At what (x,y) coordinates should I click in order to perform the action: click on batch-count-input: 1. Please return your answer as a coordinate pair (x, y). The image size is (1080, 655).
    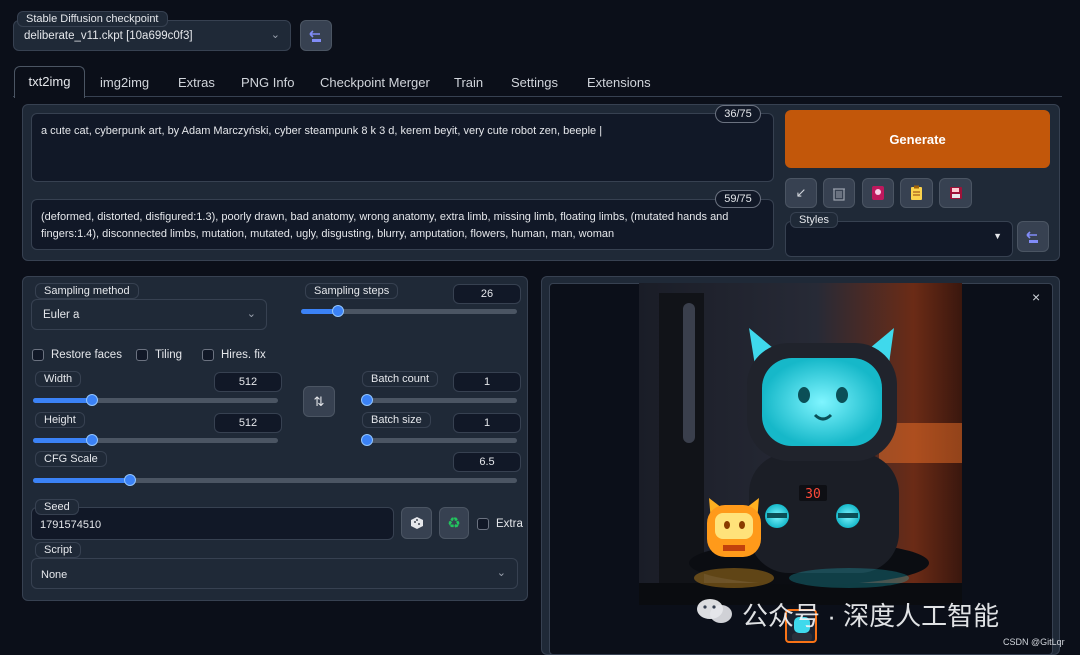
    Looking at the image, I should click on (487, 382).